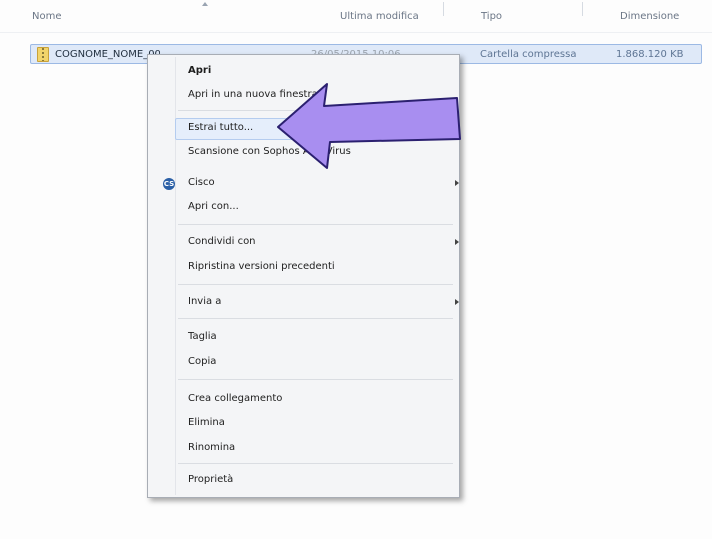  I want to click on annotation-arrow-icon, so click(369, 126).